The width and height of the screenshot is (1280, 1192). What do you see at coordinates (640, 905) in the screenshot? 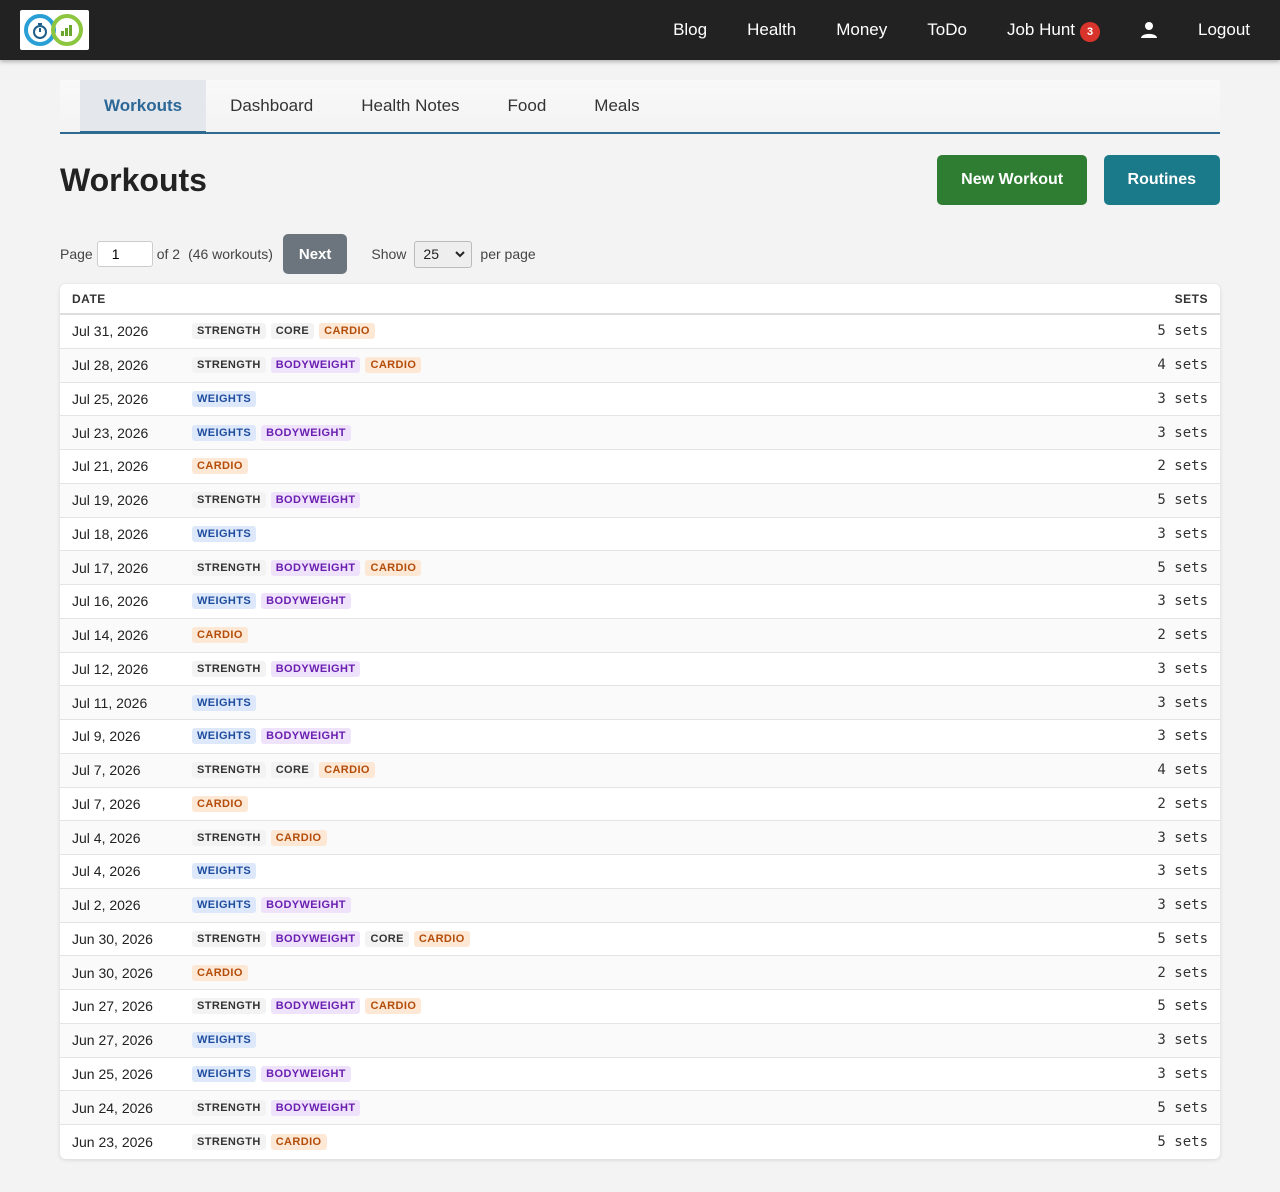
I see `table-row: Jul 2, 2026 WEIGHTS BODYWEIGHT 3 sets` at bounding box center [640, 905].